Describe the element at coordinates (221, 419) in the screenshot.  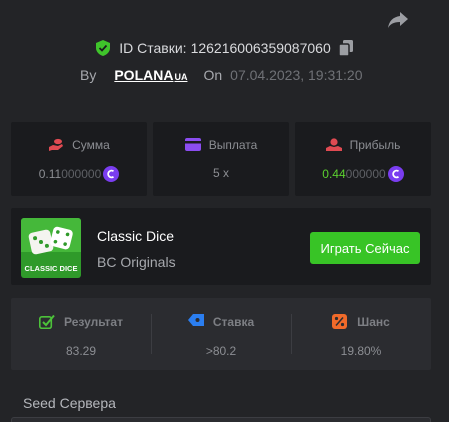
I see `server-seed-field` at that location.